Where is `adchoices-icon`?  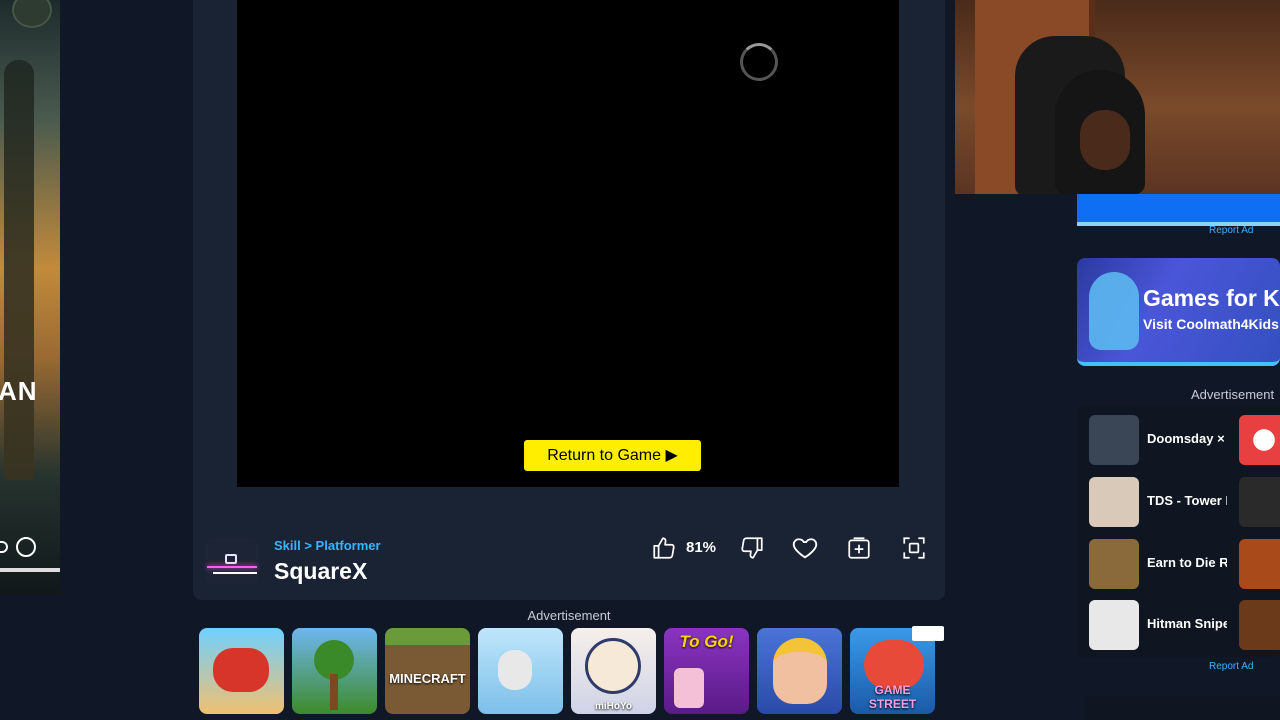
adchoices-icon is located at coordinates (928, 633).